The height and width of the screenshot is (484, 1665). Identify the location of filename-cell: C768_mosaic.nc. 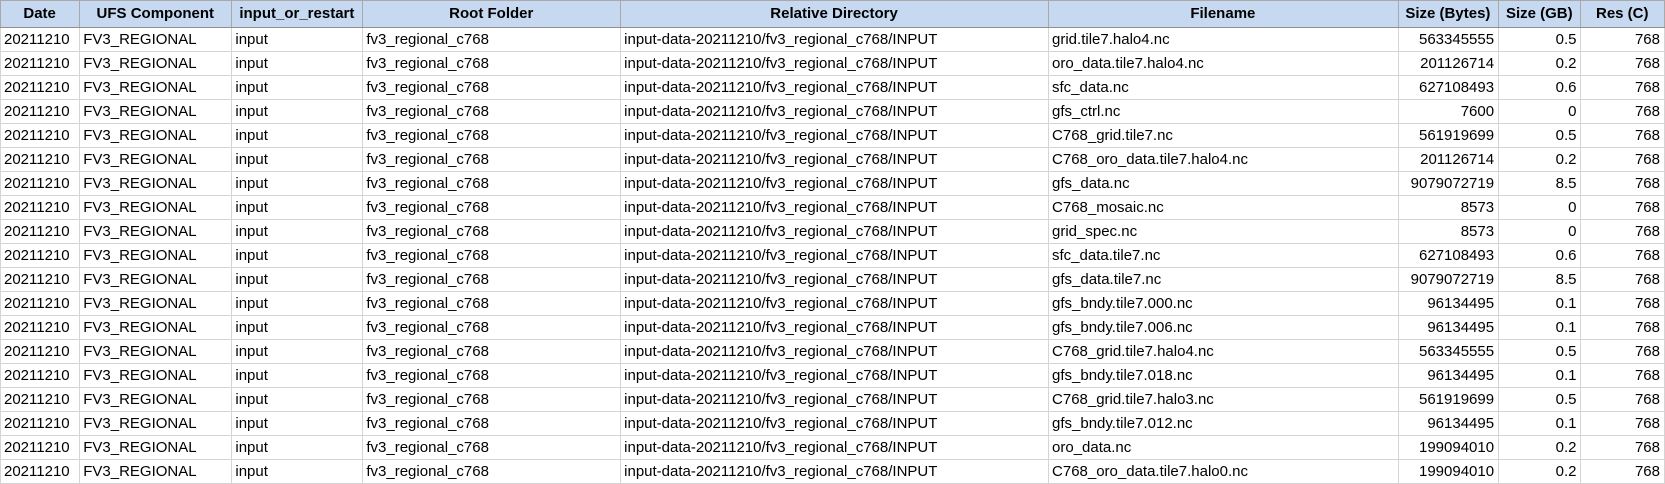
(1223, 207).